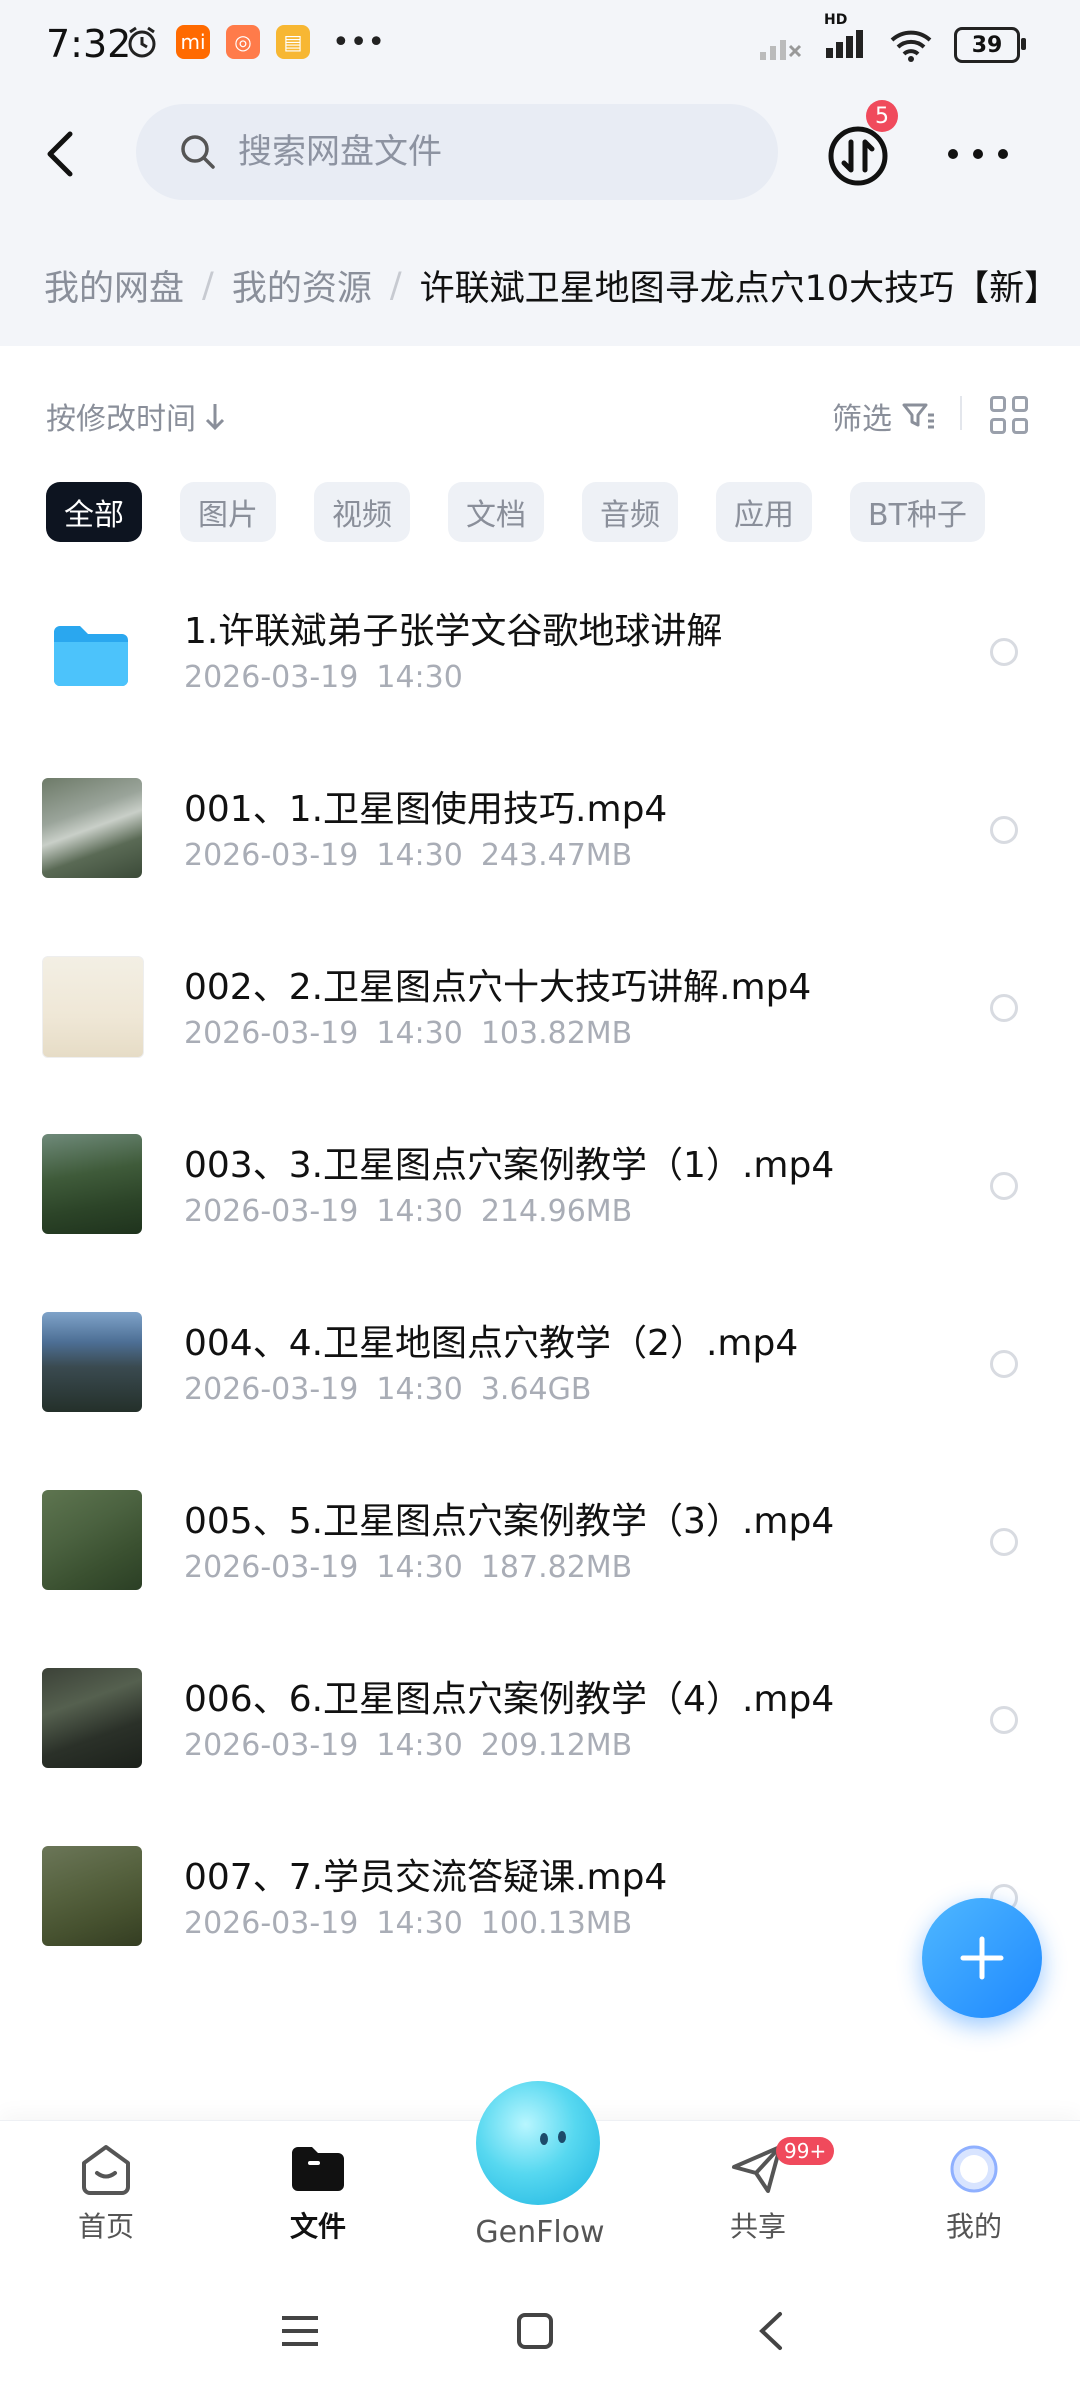  Describe the element at coordinates (496, 512) in the screenshot. I see `chip-documents: 文档` at that location.